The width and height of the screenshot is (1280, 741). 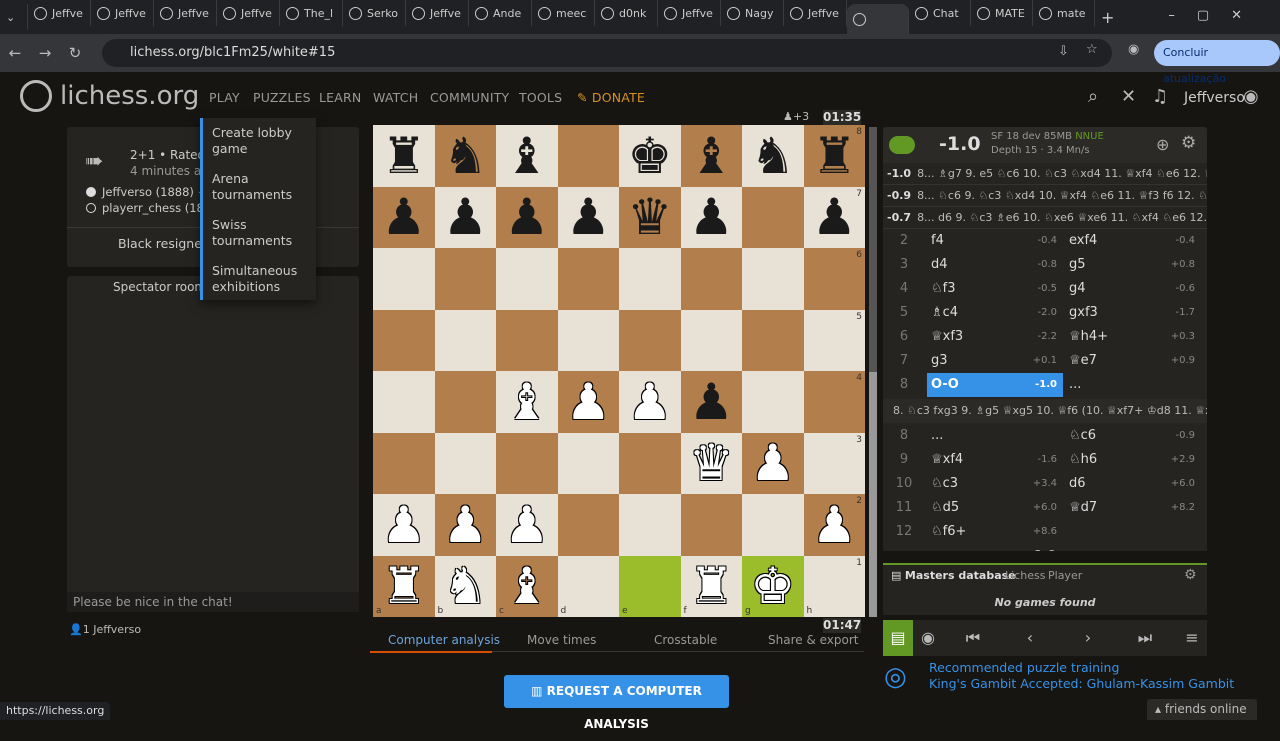 What do you see at coordinates (649, 217) in the screenshot?
I see `chess-piece: ♛` at bounding box center [649, 217].